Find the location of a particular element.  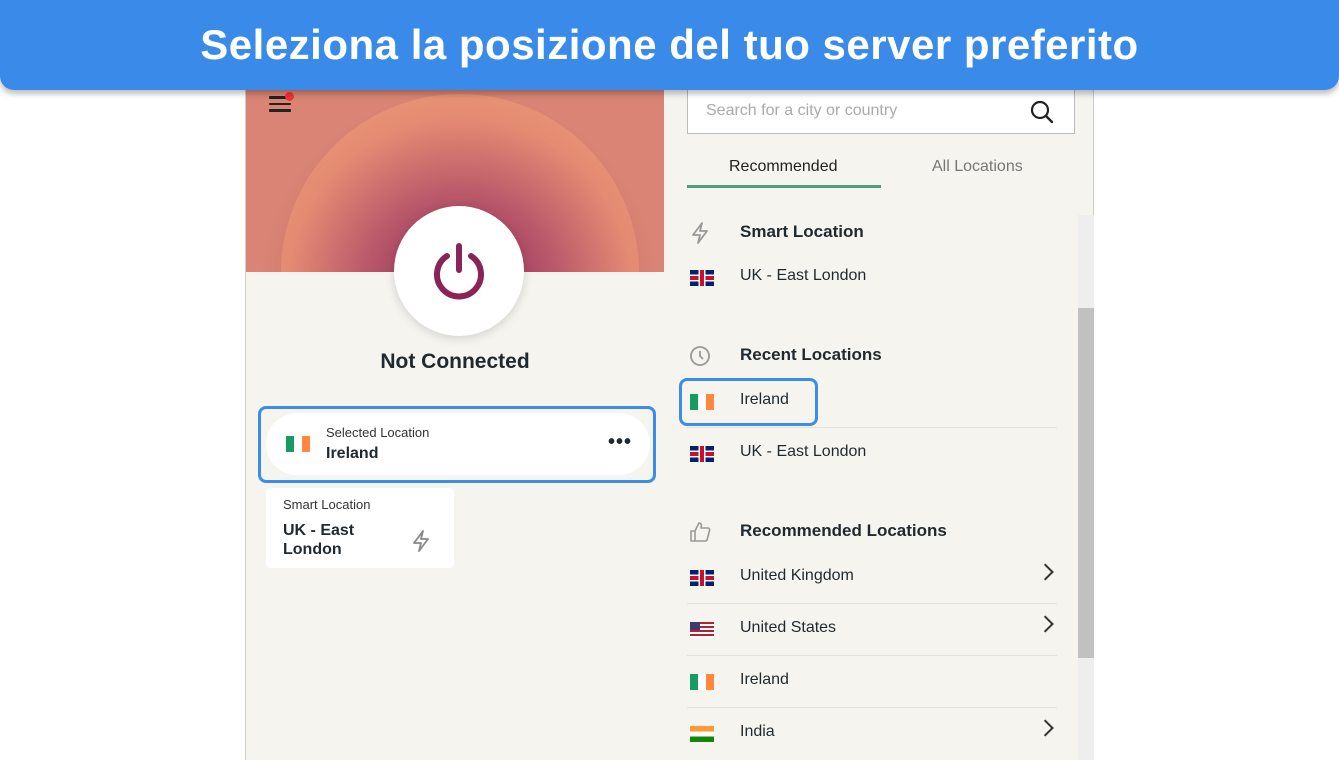

notification-dot is located at coordinates (289, 96).